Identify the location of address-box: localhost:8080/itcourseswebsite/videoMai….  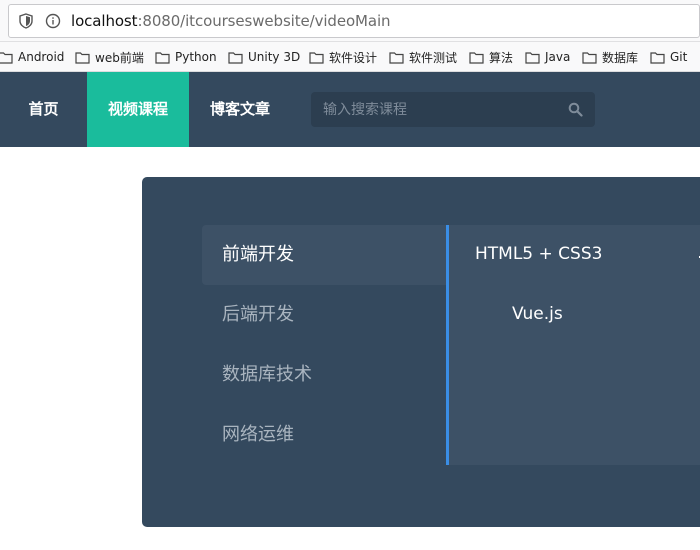
(354, 21).